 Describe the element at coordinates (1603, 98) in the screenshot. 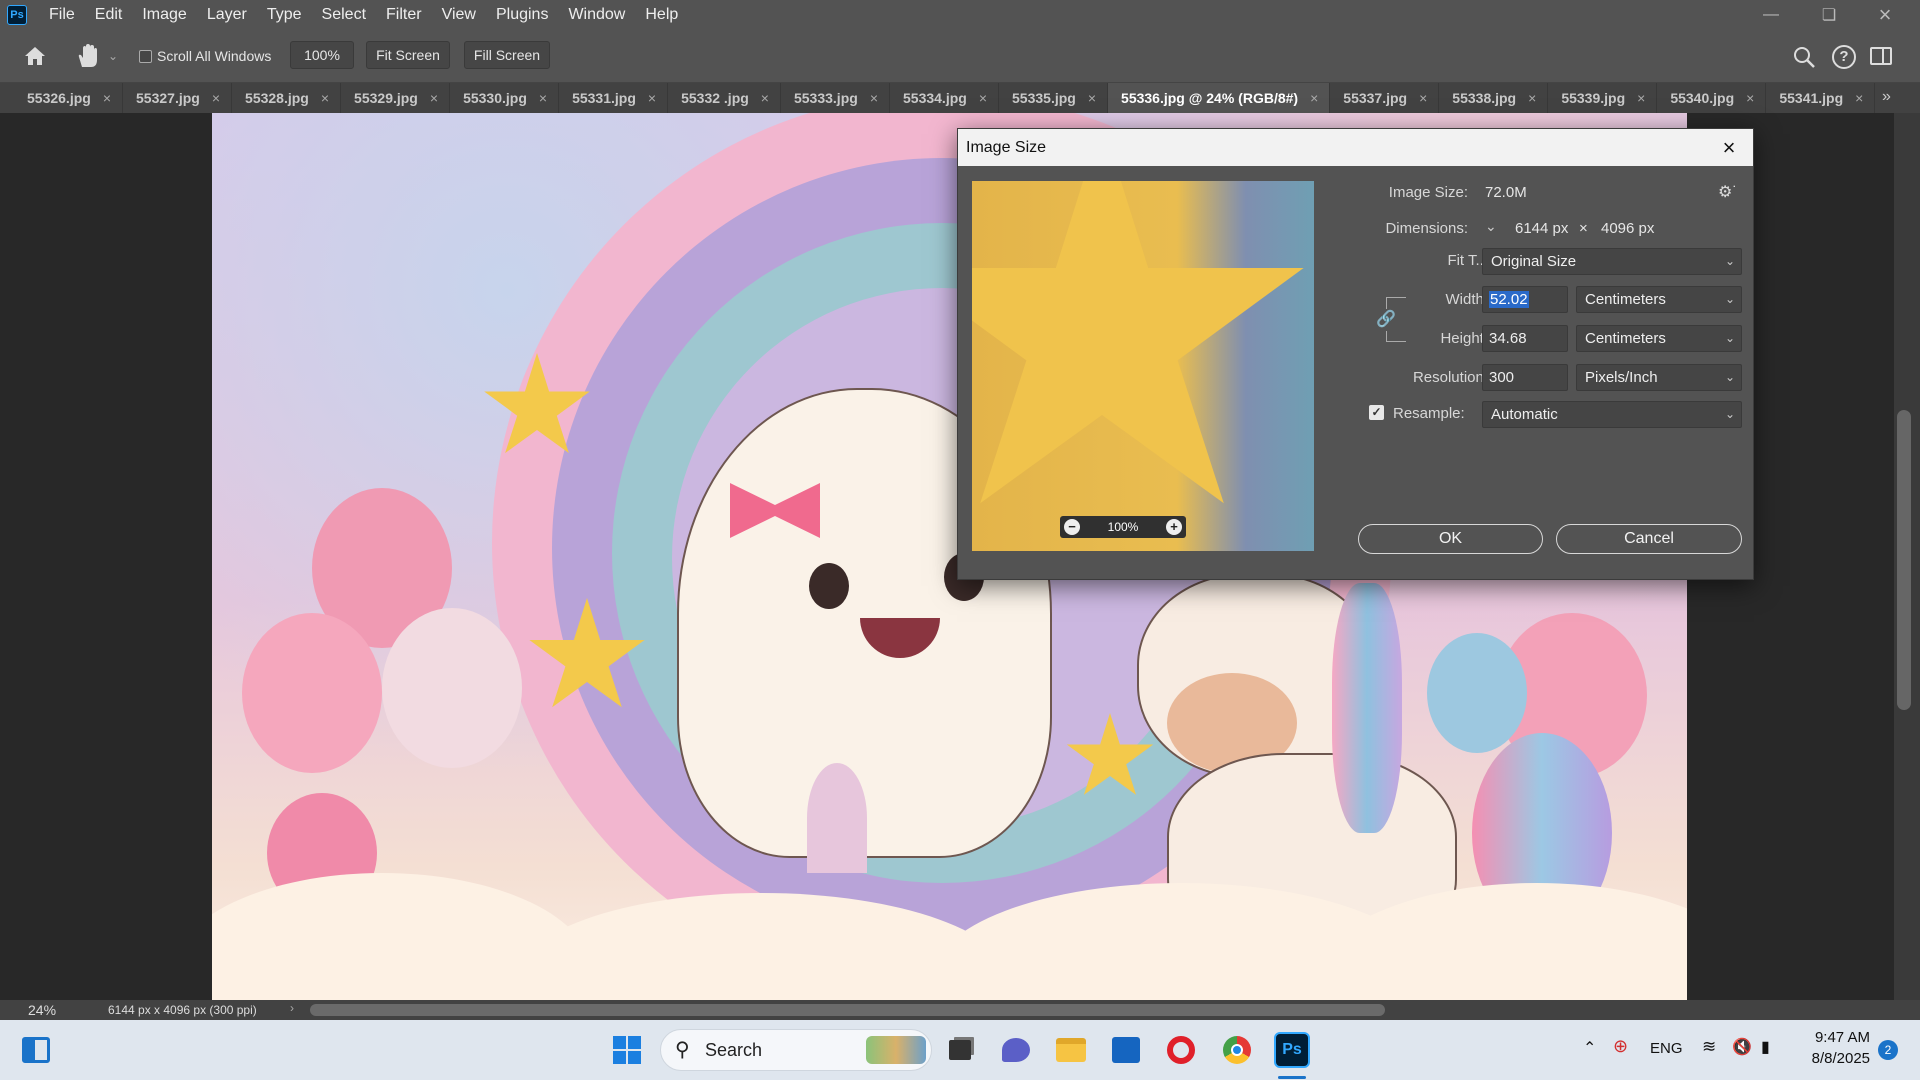

I see `document-tab: 55339.jpg ×` at that location.